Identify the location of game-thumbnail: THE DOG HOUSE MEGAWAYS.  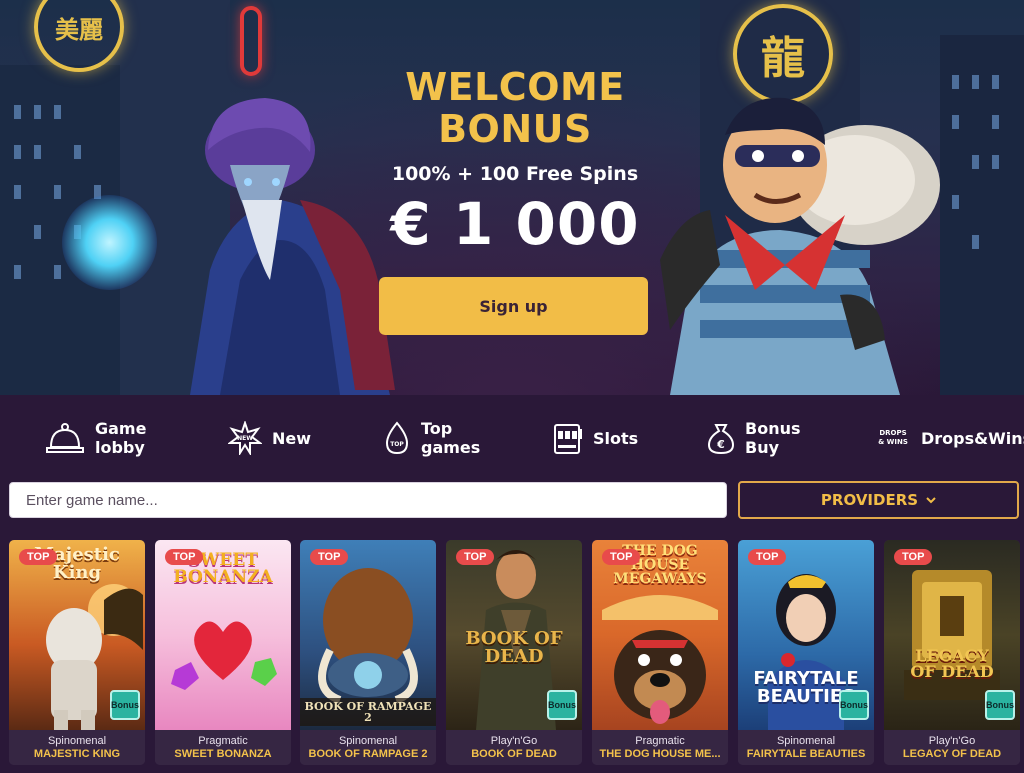
(660, 635).